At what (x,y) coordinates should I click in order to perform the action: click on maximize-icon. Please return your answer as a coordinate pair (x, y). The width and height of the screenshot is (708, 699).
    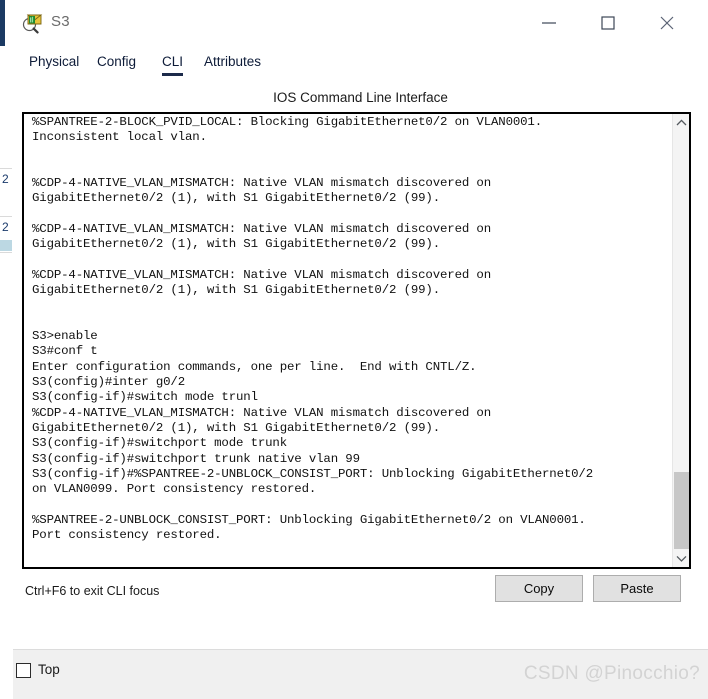
    Looking at the image, I should click on (608, 23).